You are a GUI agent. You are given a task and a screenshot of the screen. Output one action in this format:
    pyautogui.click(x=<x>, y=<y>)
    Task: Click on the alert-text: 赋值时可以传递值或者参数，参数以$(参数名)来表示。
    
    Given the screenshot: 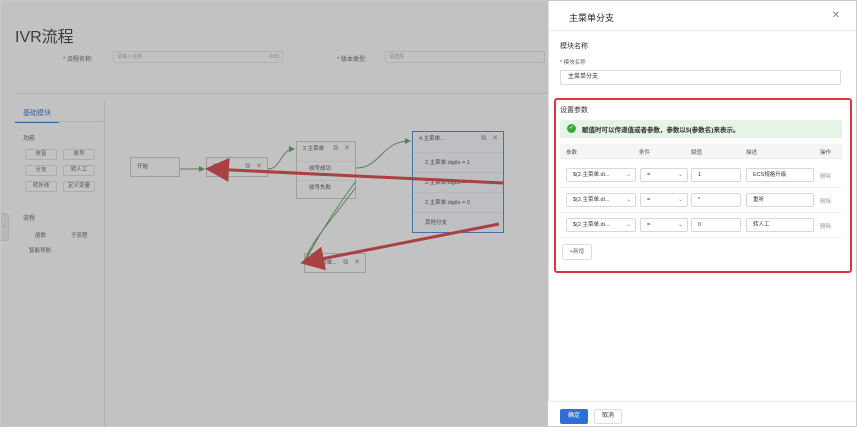 What is the action you would take?
    pyautogui.click(x=661, y=130)
    